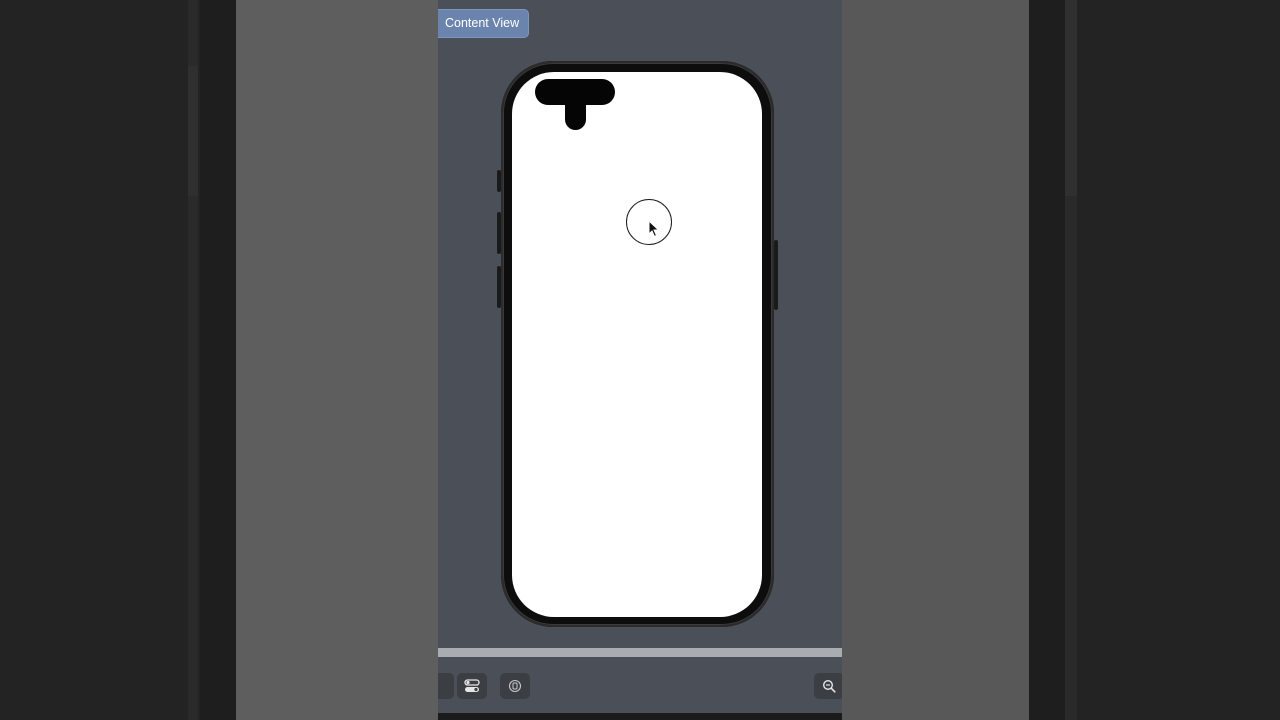 The image size is (1280, 720). I want to click on right-dimmed-panel, so click(935, 360).